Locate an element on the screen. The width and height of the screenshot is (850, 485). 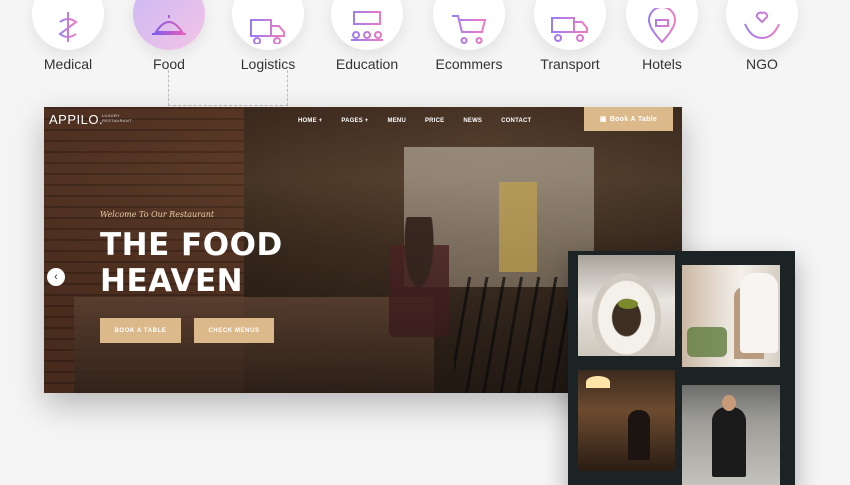
gallery-photo-chef-kitchen is located at coordinates (731, 435).